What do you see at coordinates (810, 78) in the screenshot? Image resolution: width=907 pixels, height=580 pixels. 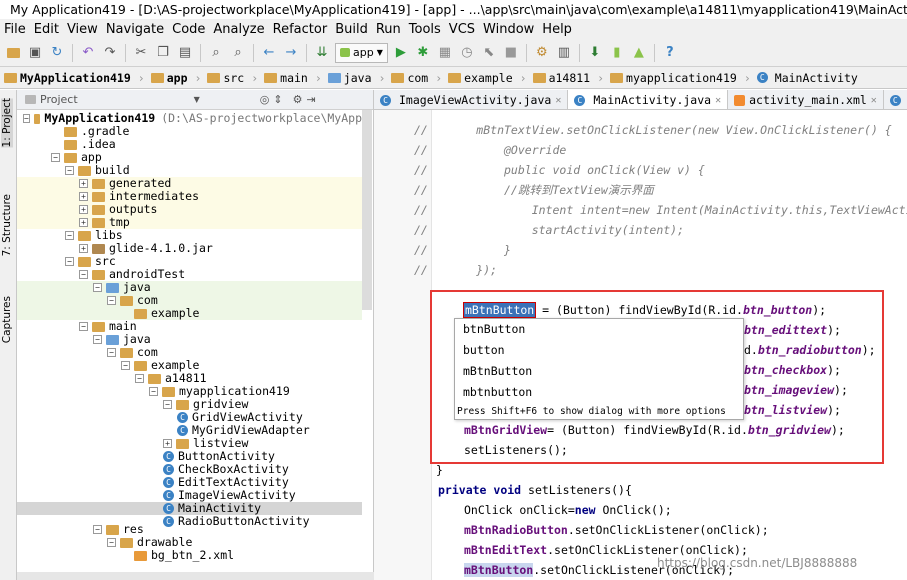 I see `breadcrumb-item: C MainActivity` at bounding box center [810, 78].